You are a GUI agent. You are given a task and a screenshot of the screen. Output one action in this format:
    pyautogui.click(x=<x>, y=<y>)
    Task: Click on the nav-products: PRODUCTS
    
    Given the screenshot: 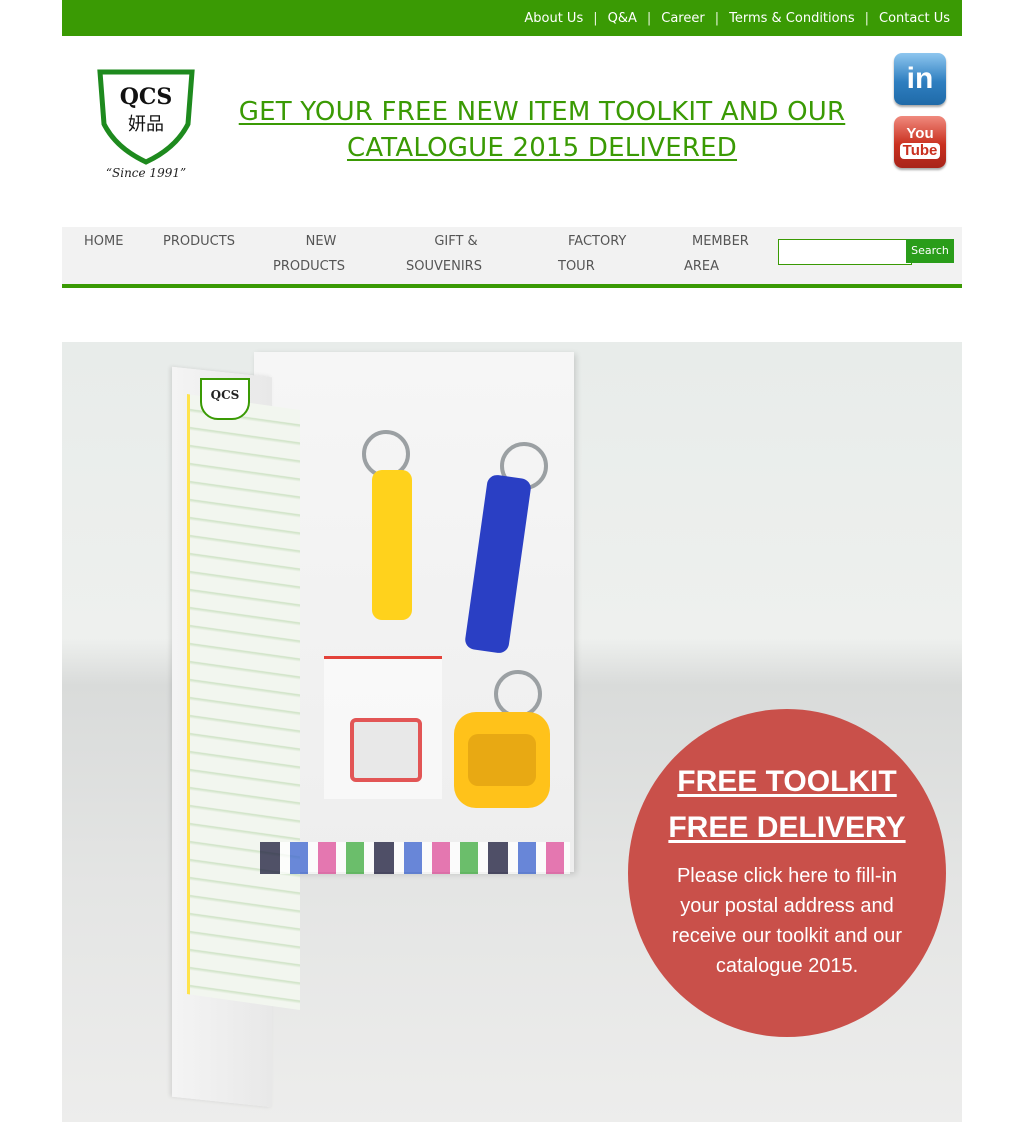 What is the action you would take?
    pyautogui.click(x=199, y=241)
    